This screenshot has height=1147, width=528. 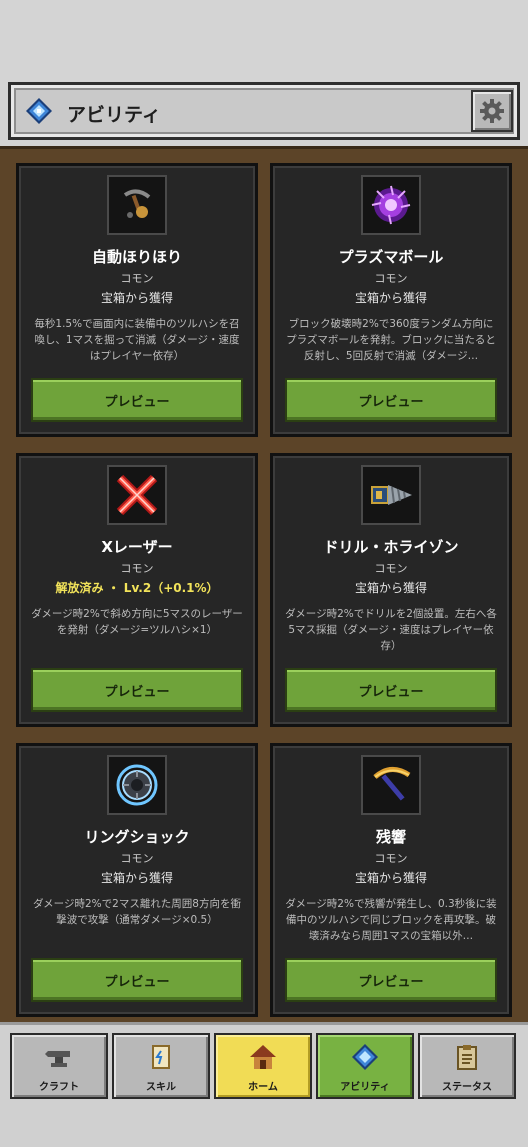 I want to click on ability-name: Xレーザー, so click(x=137, y=547).